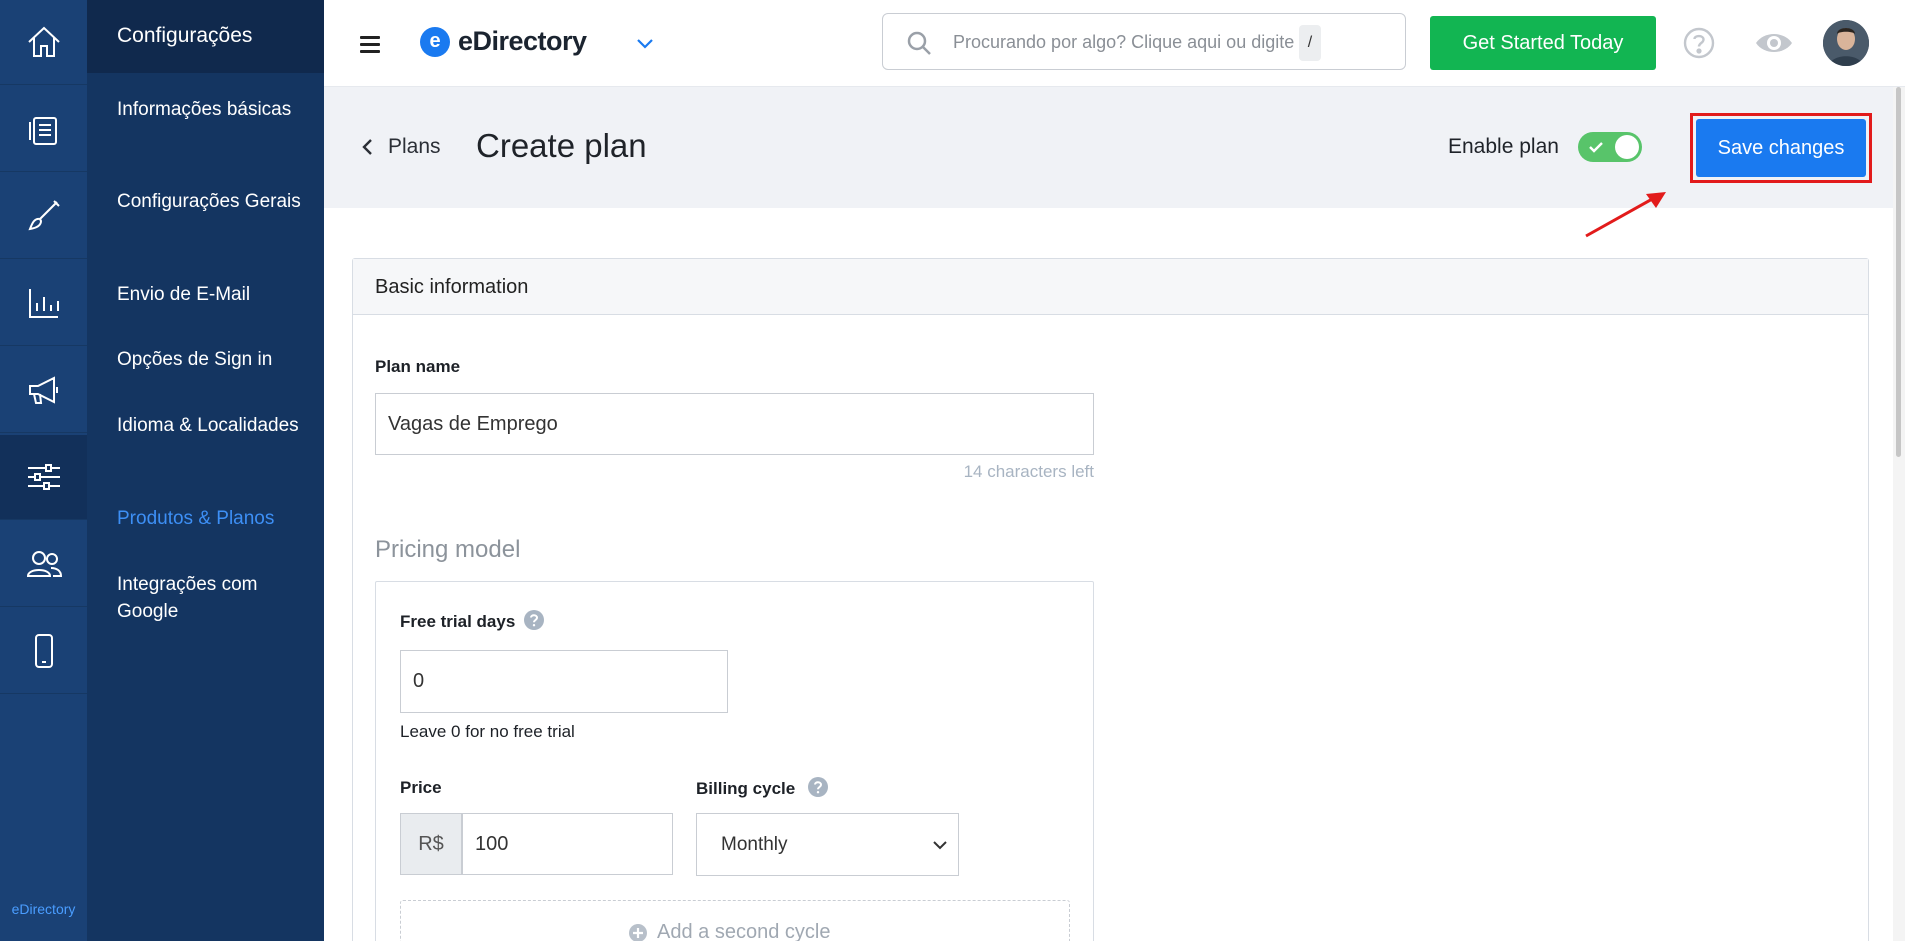 This screenshot has height=941, width=1905. I want to click on menu-item-informacoes-basicas: Informações básicas, so click(217, 109).